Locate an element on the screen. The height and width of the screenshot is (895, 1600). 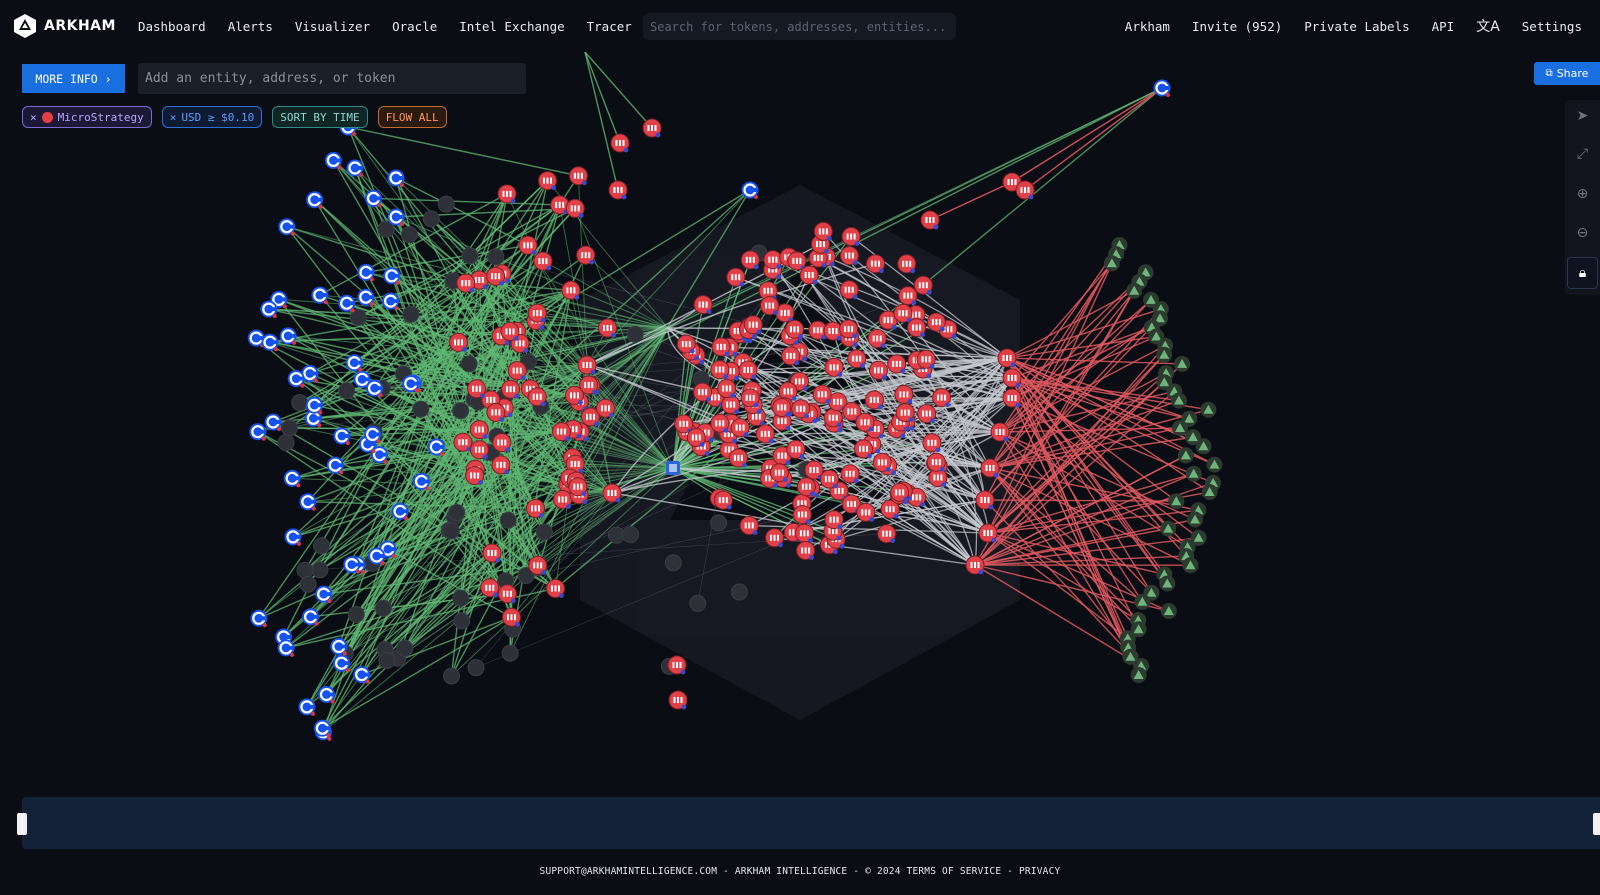
nav-private-labels: Private Labels is located at coordinates (1356, 26).